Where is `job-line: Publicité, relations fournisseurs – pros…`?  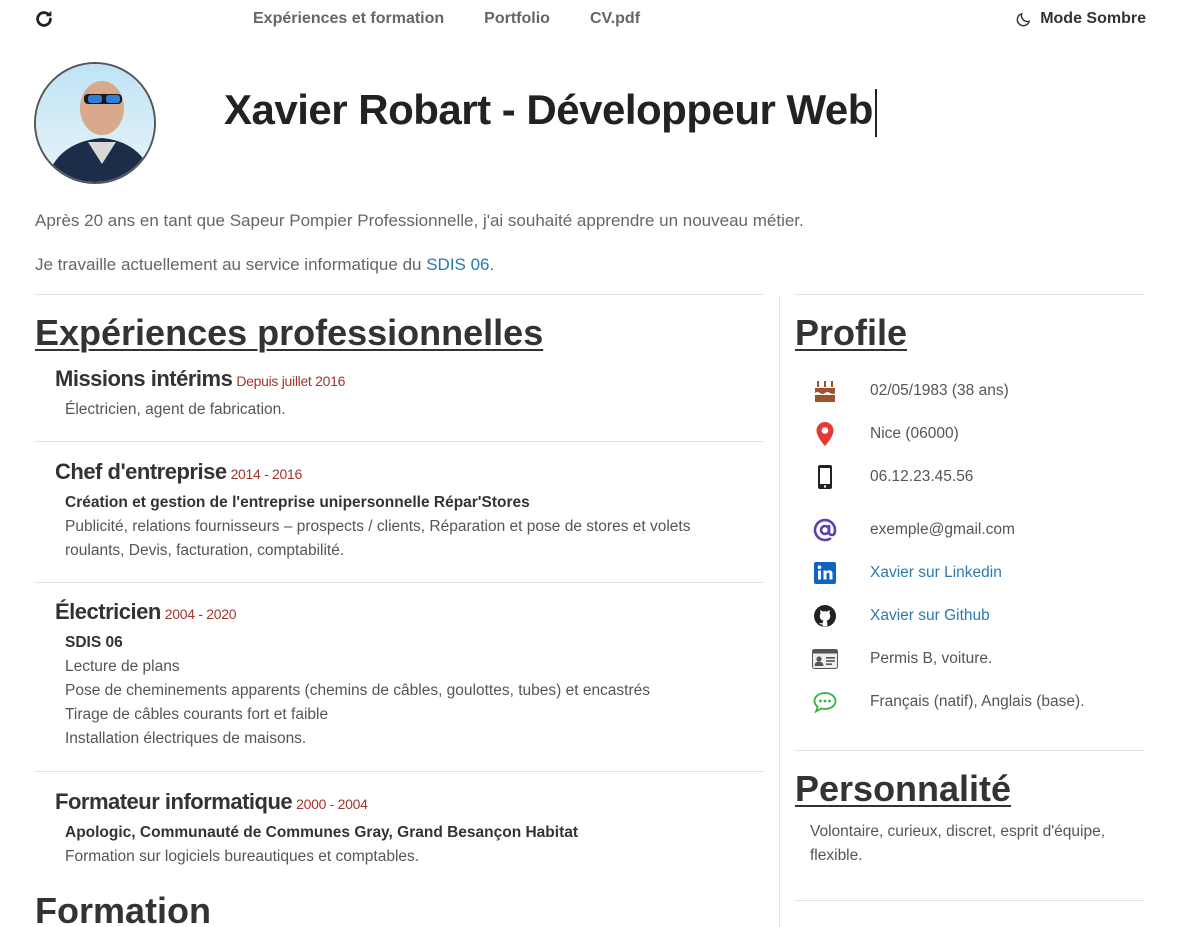 job-line: Publicité, relations fournisseurs – pros… is located at coordinates (378, 526).